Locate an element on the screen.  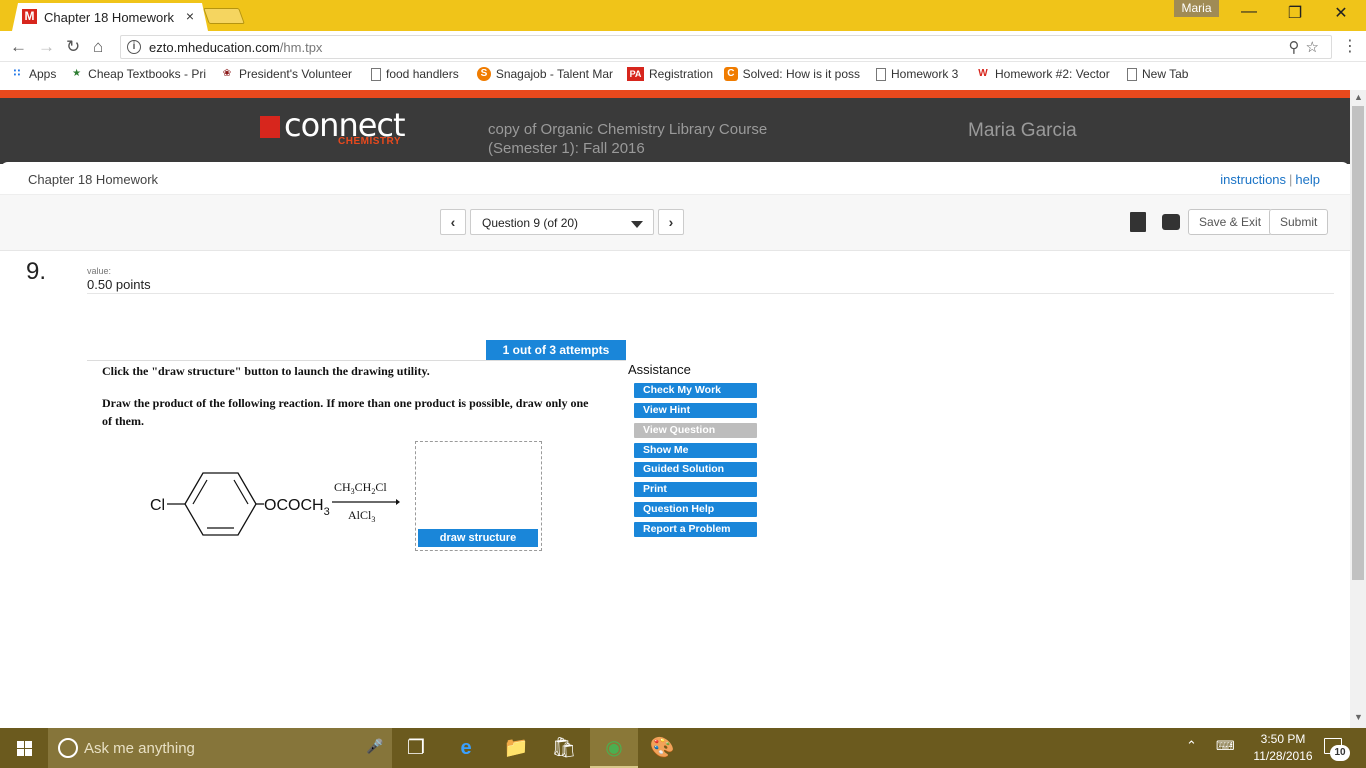
bookmark-apps: ∷ Apps is located at coordinates (33, 74).